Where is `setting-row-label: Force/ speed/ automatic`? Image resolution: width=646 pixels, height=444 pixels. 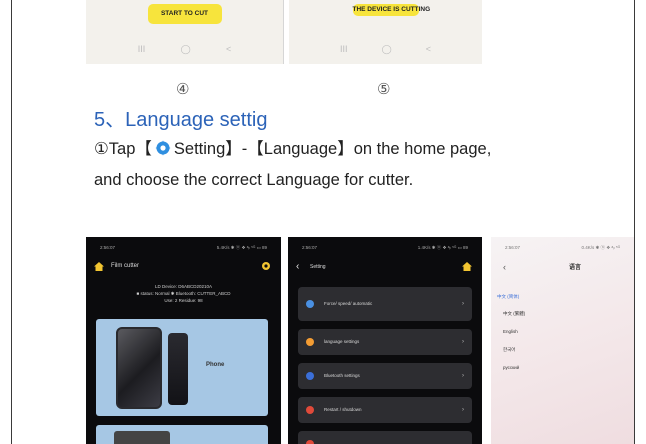
setting-row-label: Force/ speed/ automatic is located at coordinates (348, 303).